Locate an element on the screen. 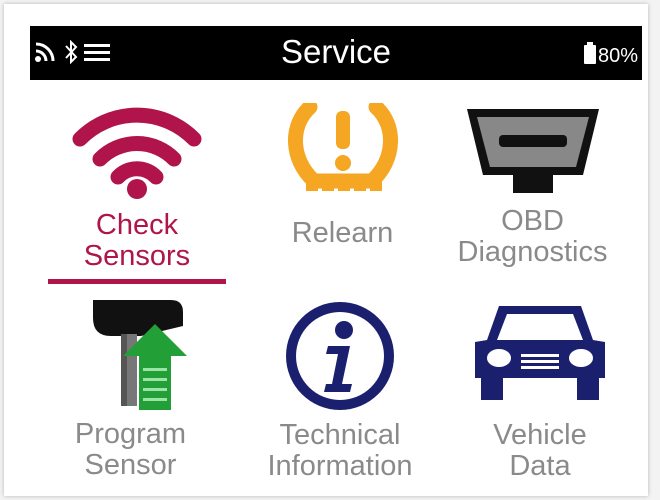 Image resolution: width=660 pixels, height=500 pixels. tile-label: OBD Diagnostics is located at coordinates (532, 236).